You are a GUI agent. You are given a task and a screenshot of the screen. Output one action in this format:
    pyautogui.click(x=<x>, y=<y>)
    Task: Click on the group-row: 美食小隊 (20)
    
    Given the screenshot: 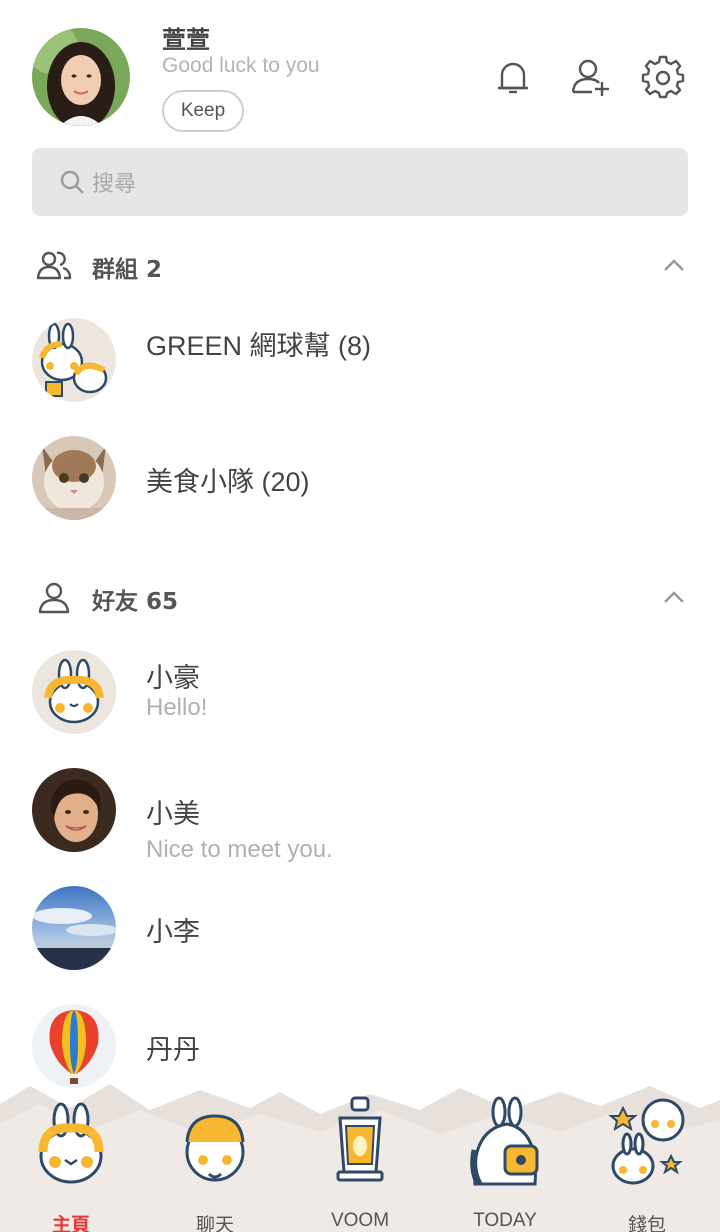 What is the action you would take?
    pyautogui.click(x=360, y=491)
    